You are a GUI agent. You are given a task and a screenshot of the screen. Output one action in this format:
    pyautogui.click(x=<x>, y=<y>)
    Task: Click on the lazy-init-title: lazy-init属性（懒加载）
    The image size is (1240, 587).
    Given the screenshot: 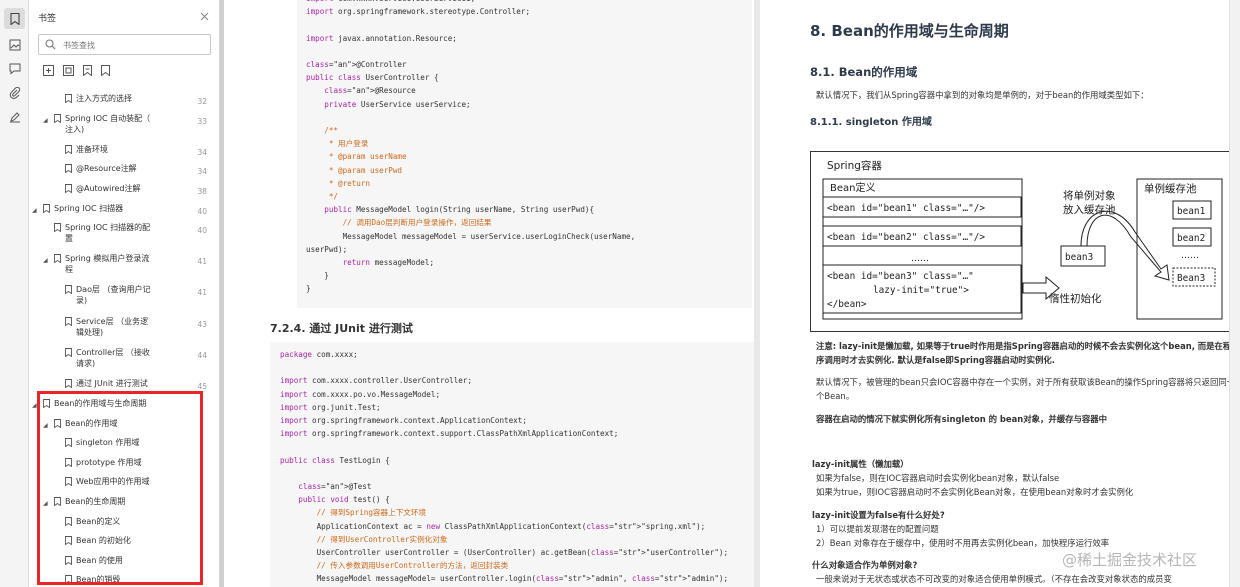 What is the action you would take?
    pyautogui.click(x=860, y=464)
    